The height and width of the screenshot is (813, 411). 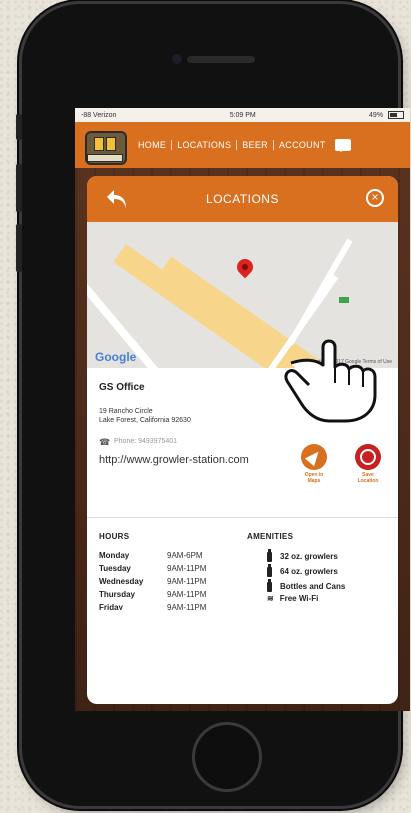 What do you see at coordinates (105, 158) in the screenshot?
I see `logo-ribbon` at bounding box center [105, 158].